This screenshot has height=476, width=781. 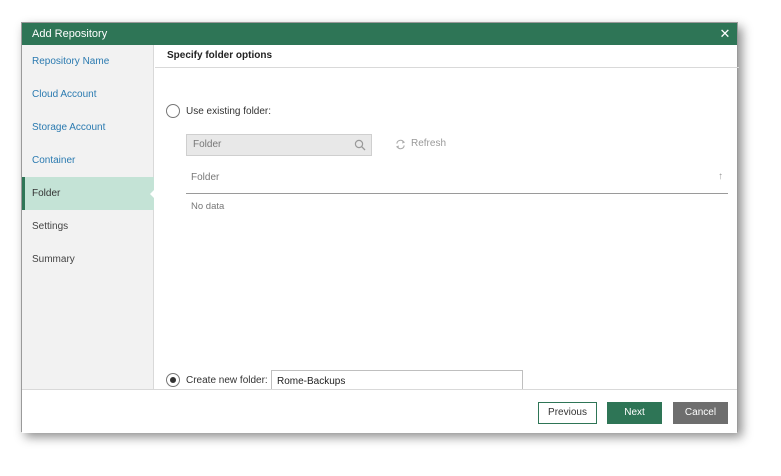 I want to click on previous-button: Previous, so click(x=567, y=413).